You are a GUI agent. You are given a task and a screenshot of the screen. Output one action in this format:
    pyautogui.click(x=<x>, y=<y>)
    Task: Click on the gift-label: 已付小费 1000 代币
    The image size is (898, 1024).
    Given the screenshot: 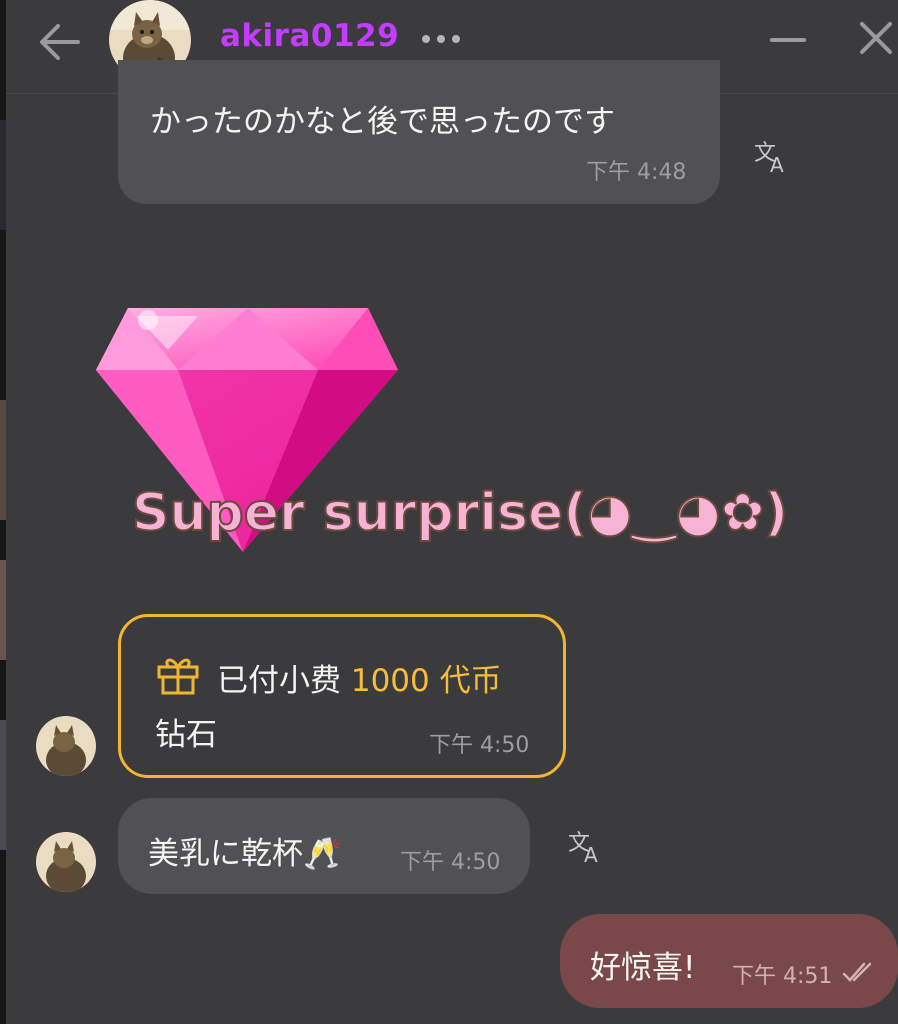 What is the action you would take?
    pyautogui.click(x=359, y=677)
    